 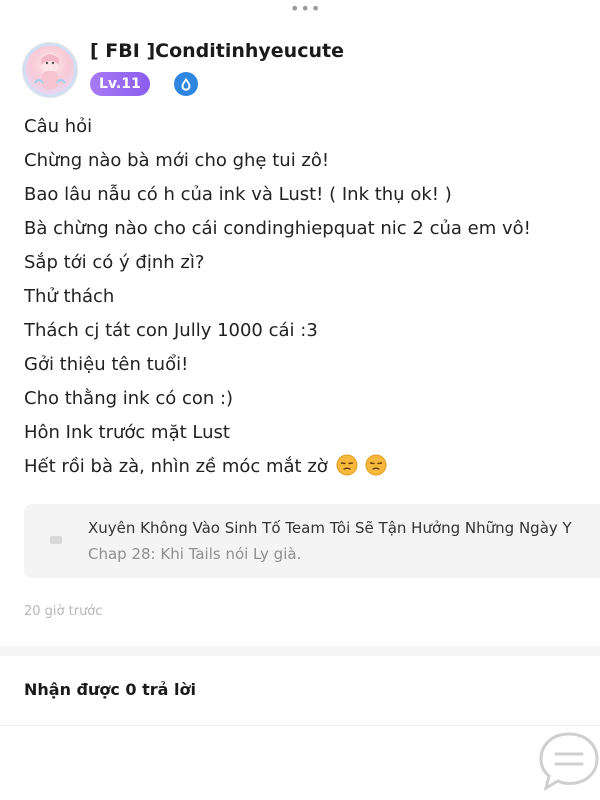 What do you see at coordinates (305, 9) in the screenshot?
I see `more-options-icon: •••` at bounding box center [305, 9].